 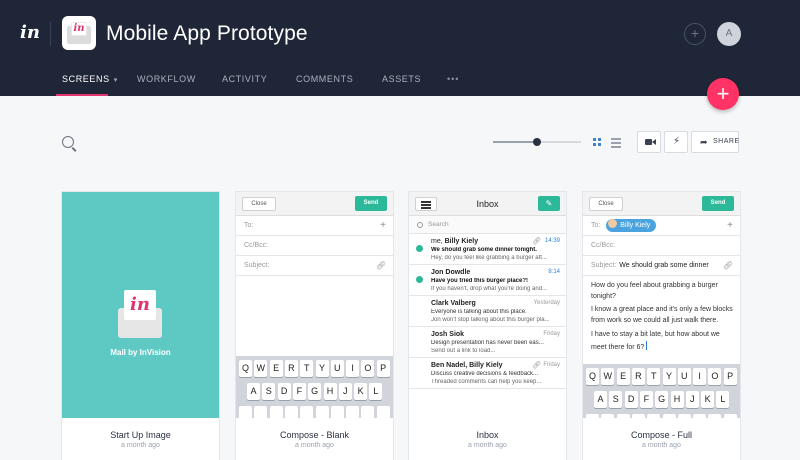 What do you see at coordinates (684, 376) in the screenshot?
I see `keyboard-key: U` at bounding box center [684, 376].